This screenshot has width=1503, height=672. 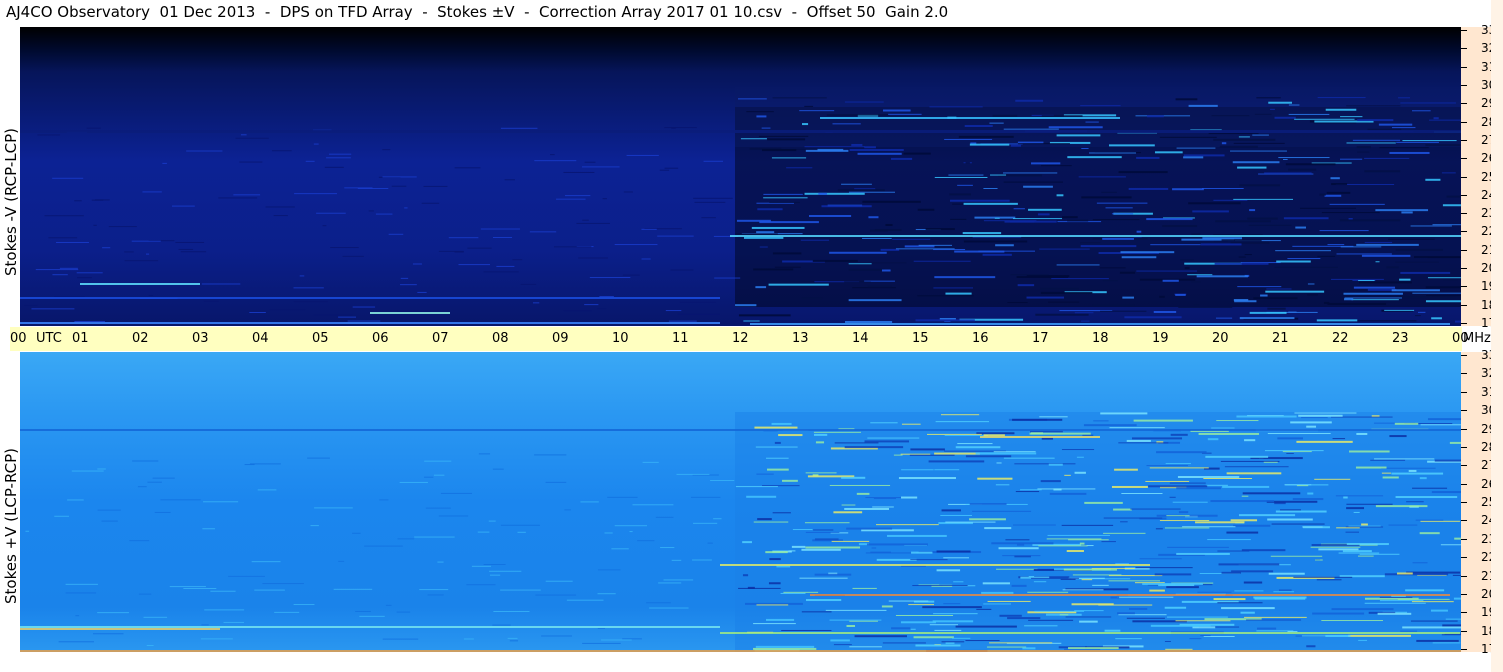 I want to click on vertical-scrollbar, so click(x=1497, y=336).